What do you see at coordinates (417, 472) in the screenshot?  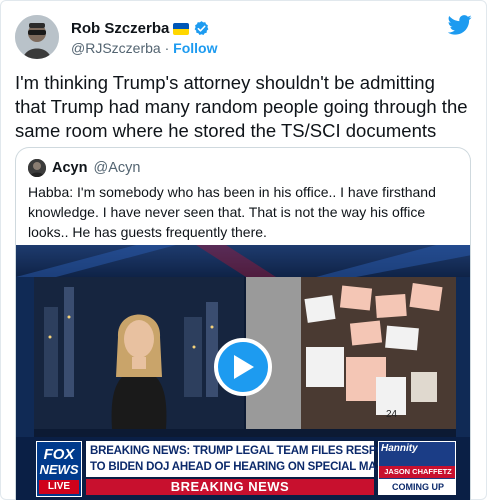 I see `promo-guest-name: JASON CHAFFETZ` at bounding box center [417, 472].